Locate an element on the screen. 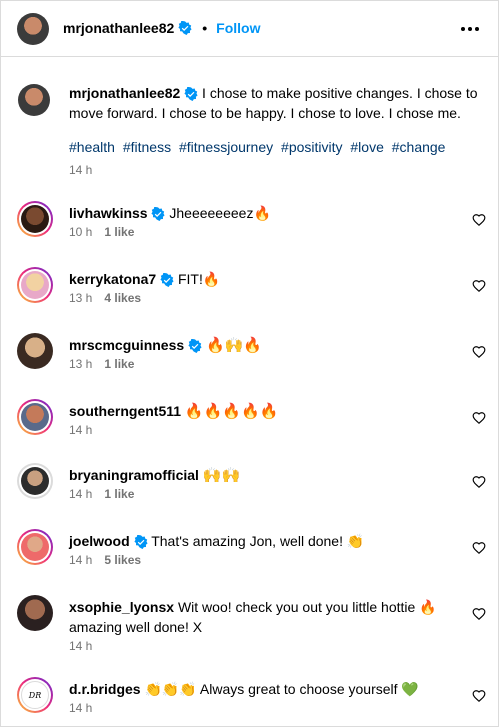 This screenshot has height=727, width=499. comment-time: 10 h is located at coordinates (80, 232).